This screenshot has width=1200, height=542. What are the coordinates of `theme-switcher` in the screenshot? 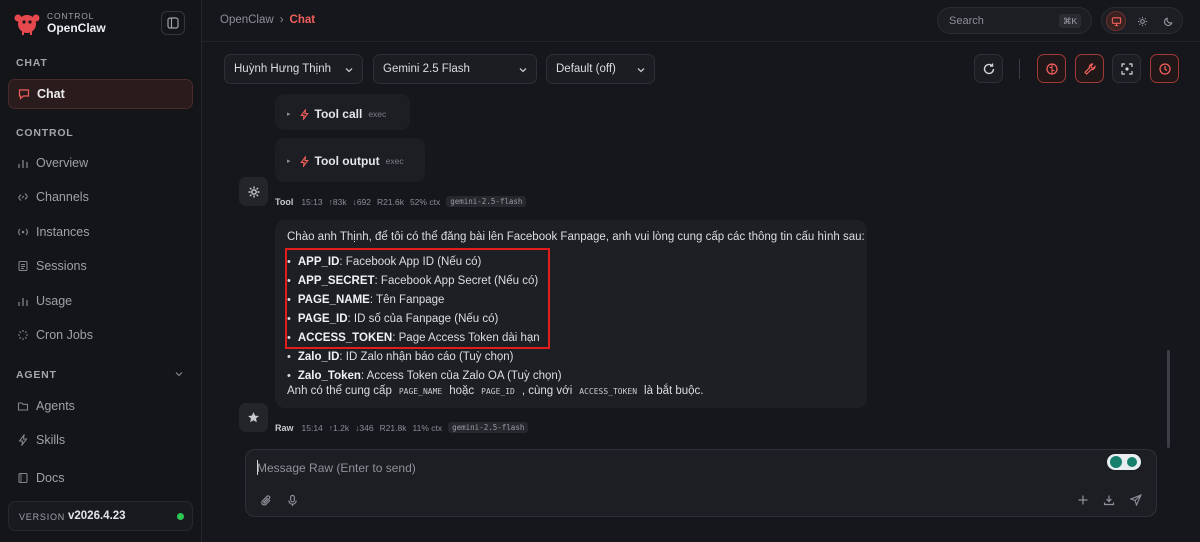 It's located at (1142, 20).